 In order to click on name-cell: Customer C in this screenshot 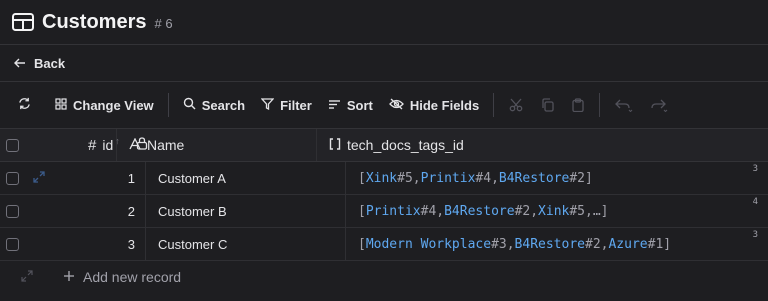, I will do `click(246, 244)`.